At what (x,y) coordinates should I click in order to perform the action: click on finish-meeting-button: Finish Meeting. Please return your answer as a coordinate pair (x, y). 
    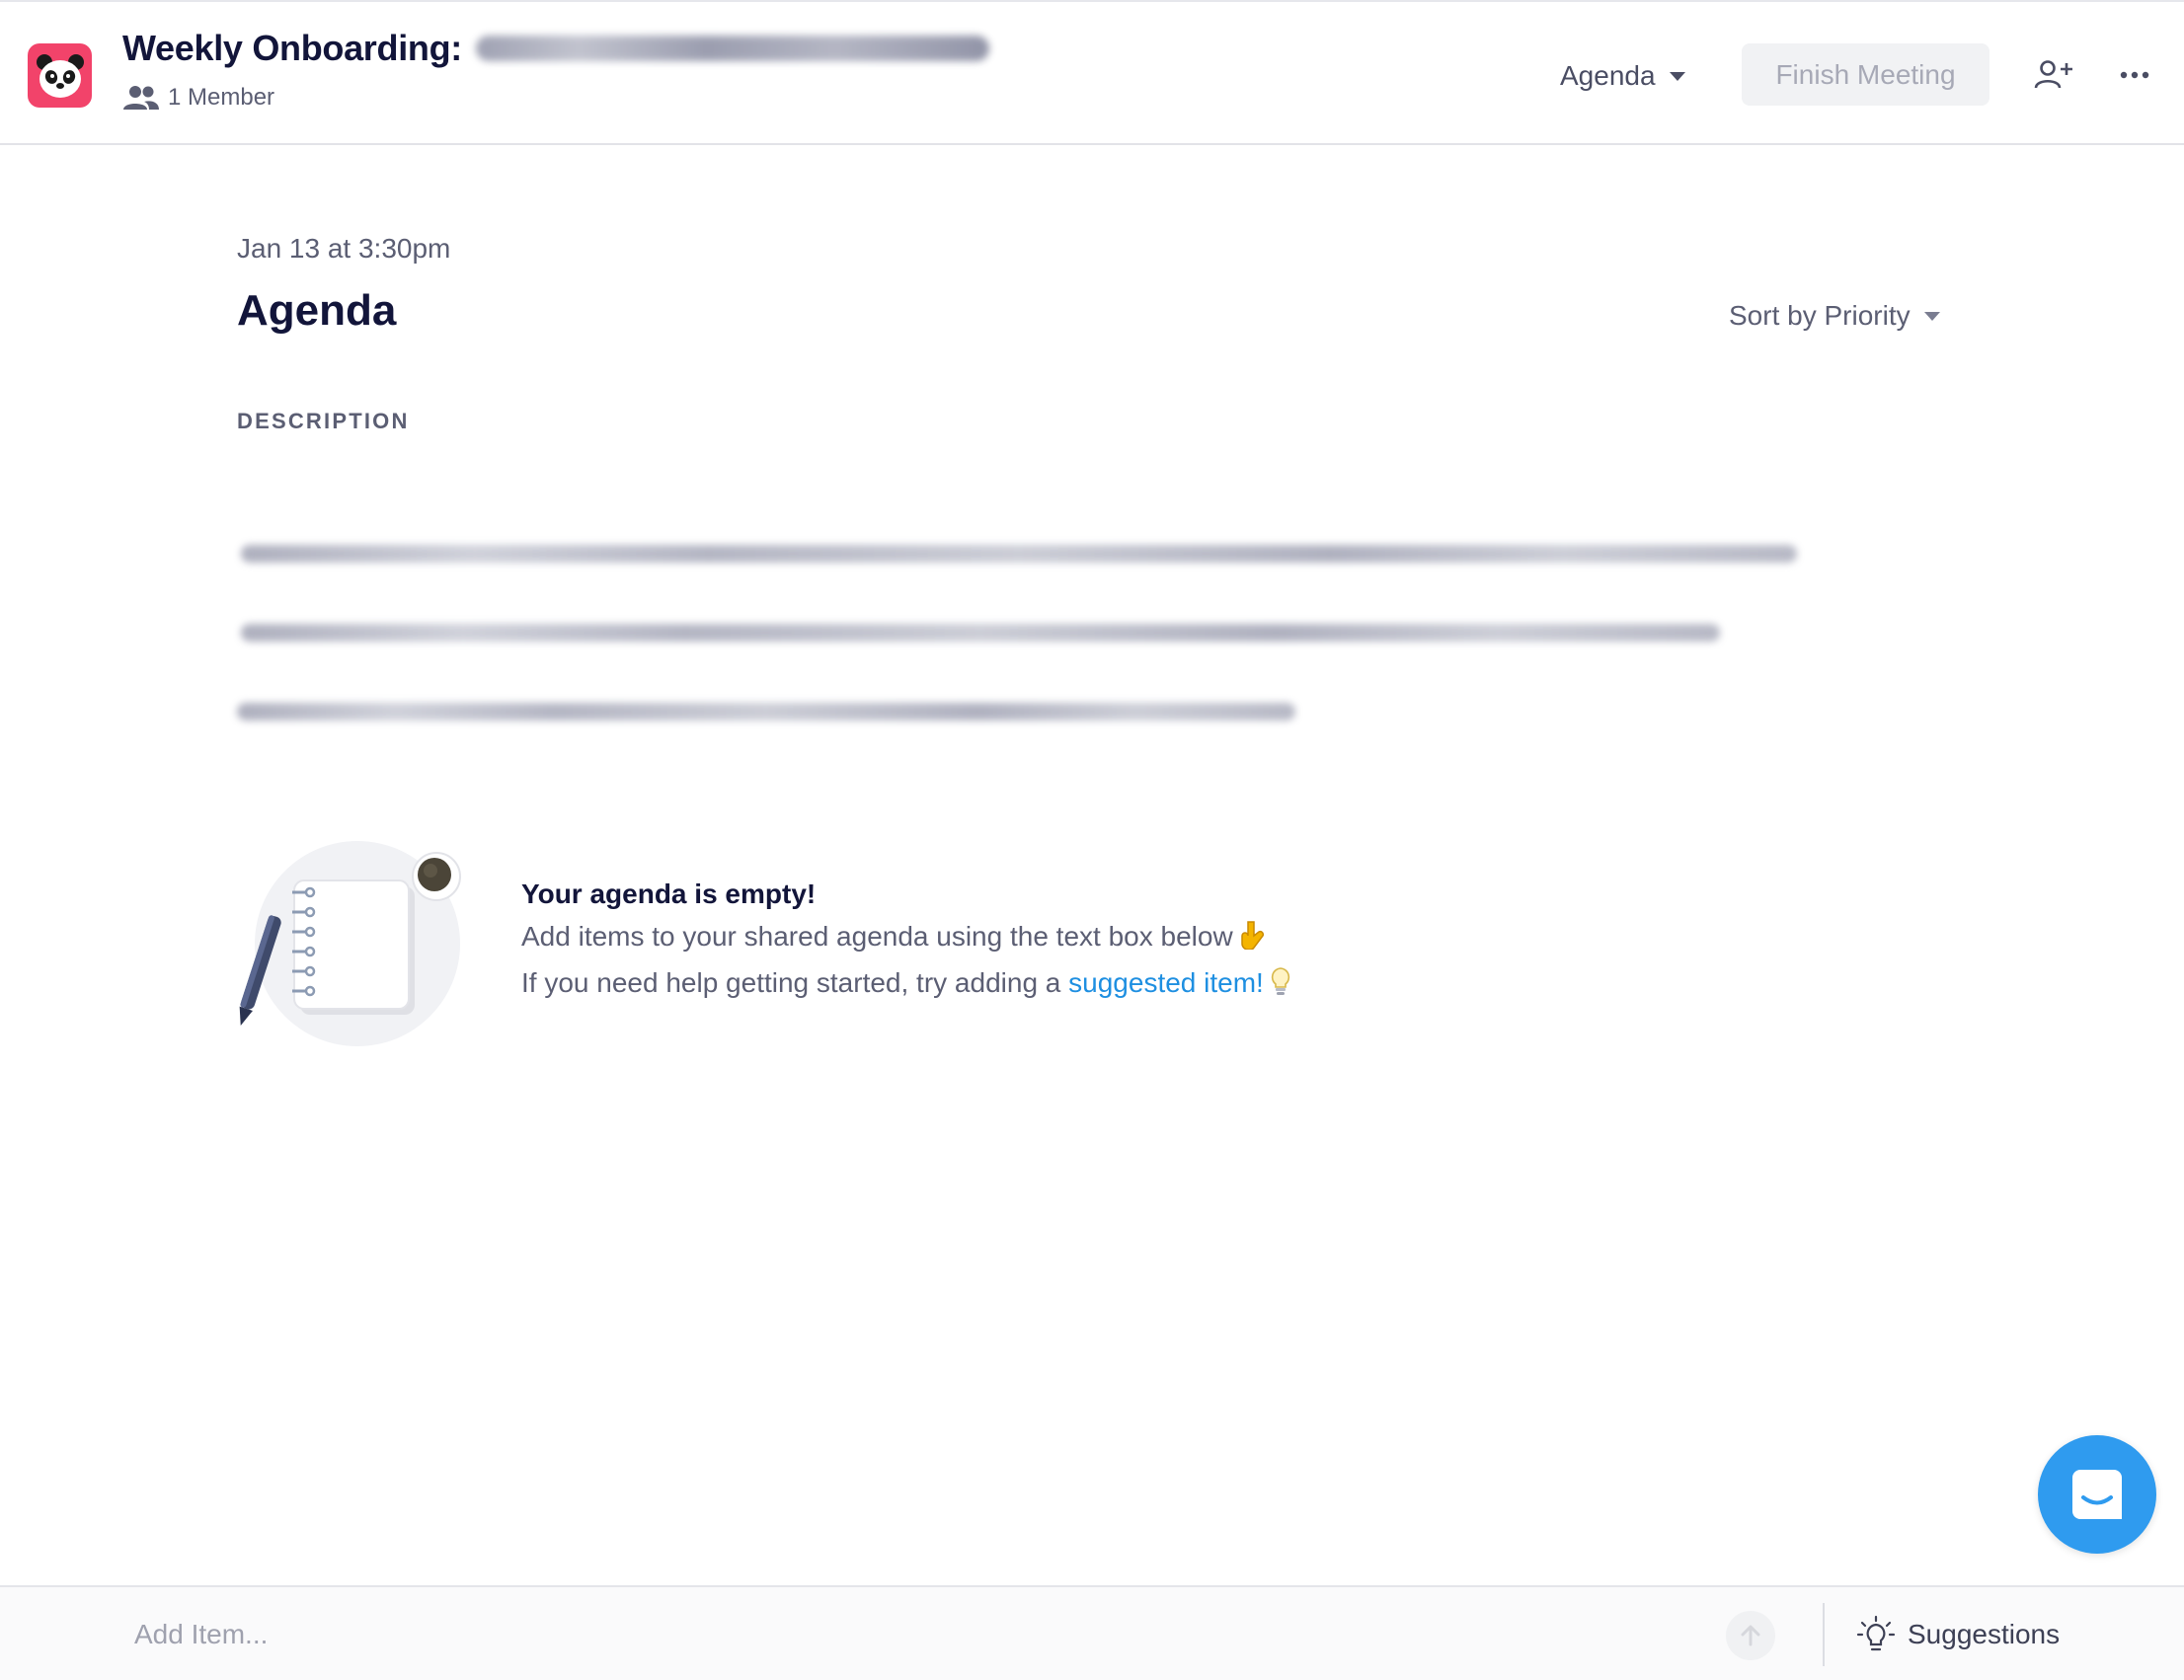
    Looking at the image, I should click on (1865, 74).